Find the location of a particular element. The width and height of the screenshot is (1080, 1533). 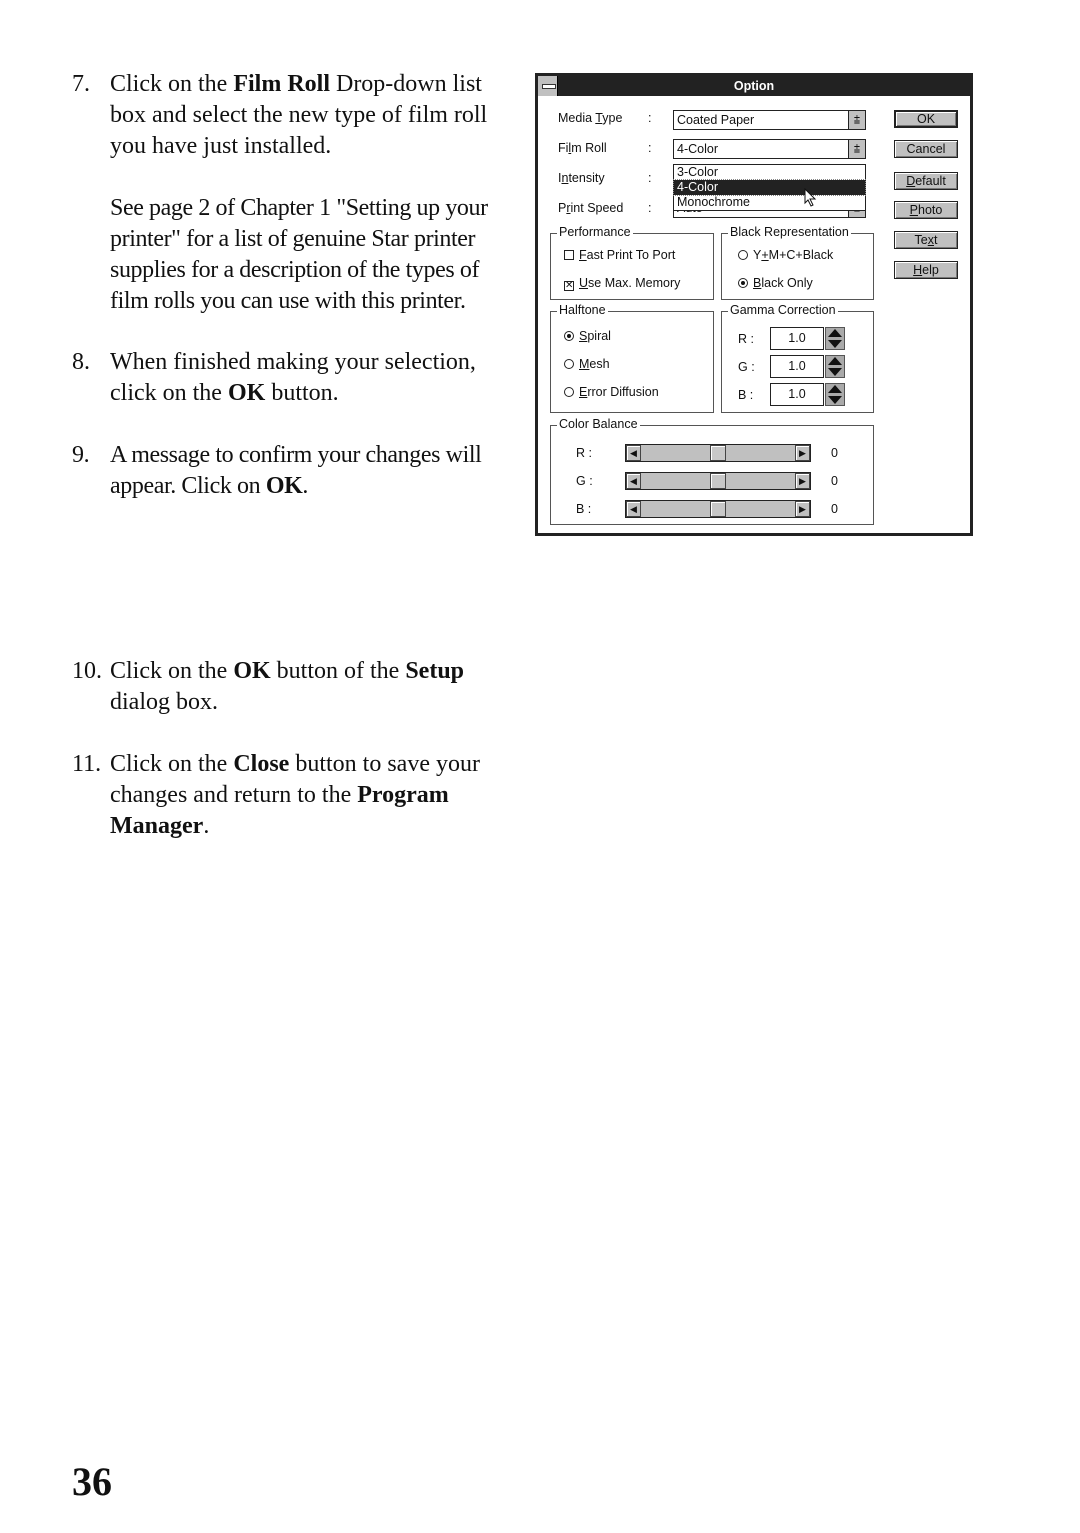

balance-b-slider: ◀ ▶ is located at coordinates (718, 509).